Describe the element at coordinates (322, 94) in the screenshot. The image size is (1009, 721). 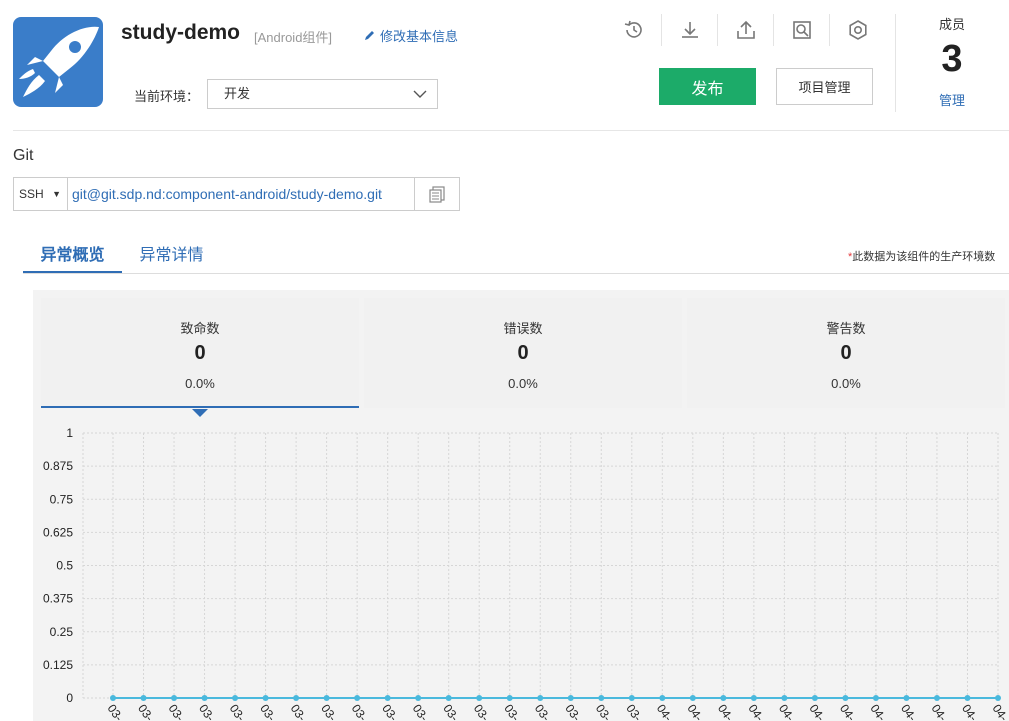
I see `env-select: 开发` at that location.